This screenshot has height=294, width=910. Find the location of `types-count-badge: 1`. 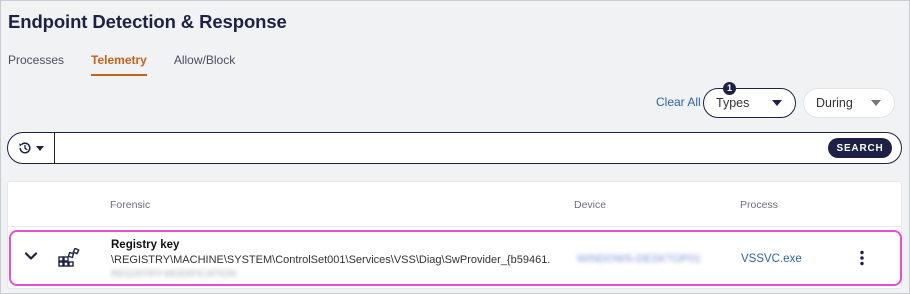

types-count-badge: 1 is located at coordinates (729, 88).